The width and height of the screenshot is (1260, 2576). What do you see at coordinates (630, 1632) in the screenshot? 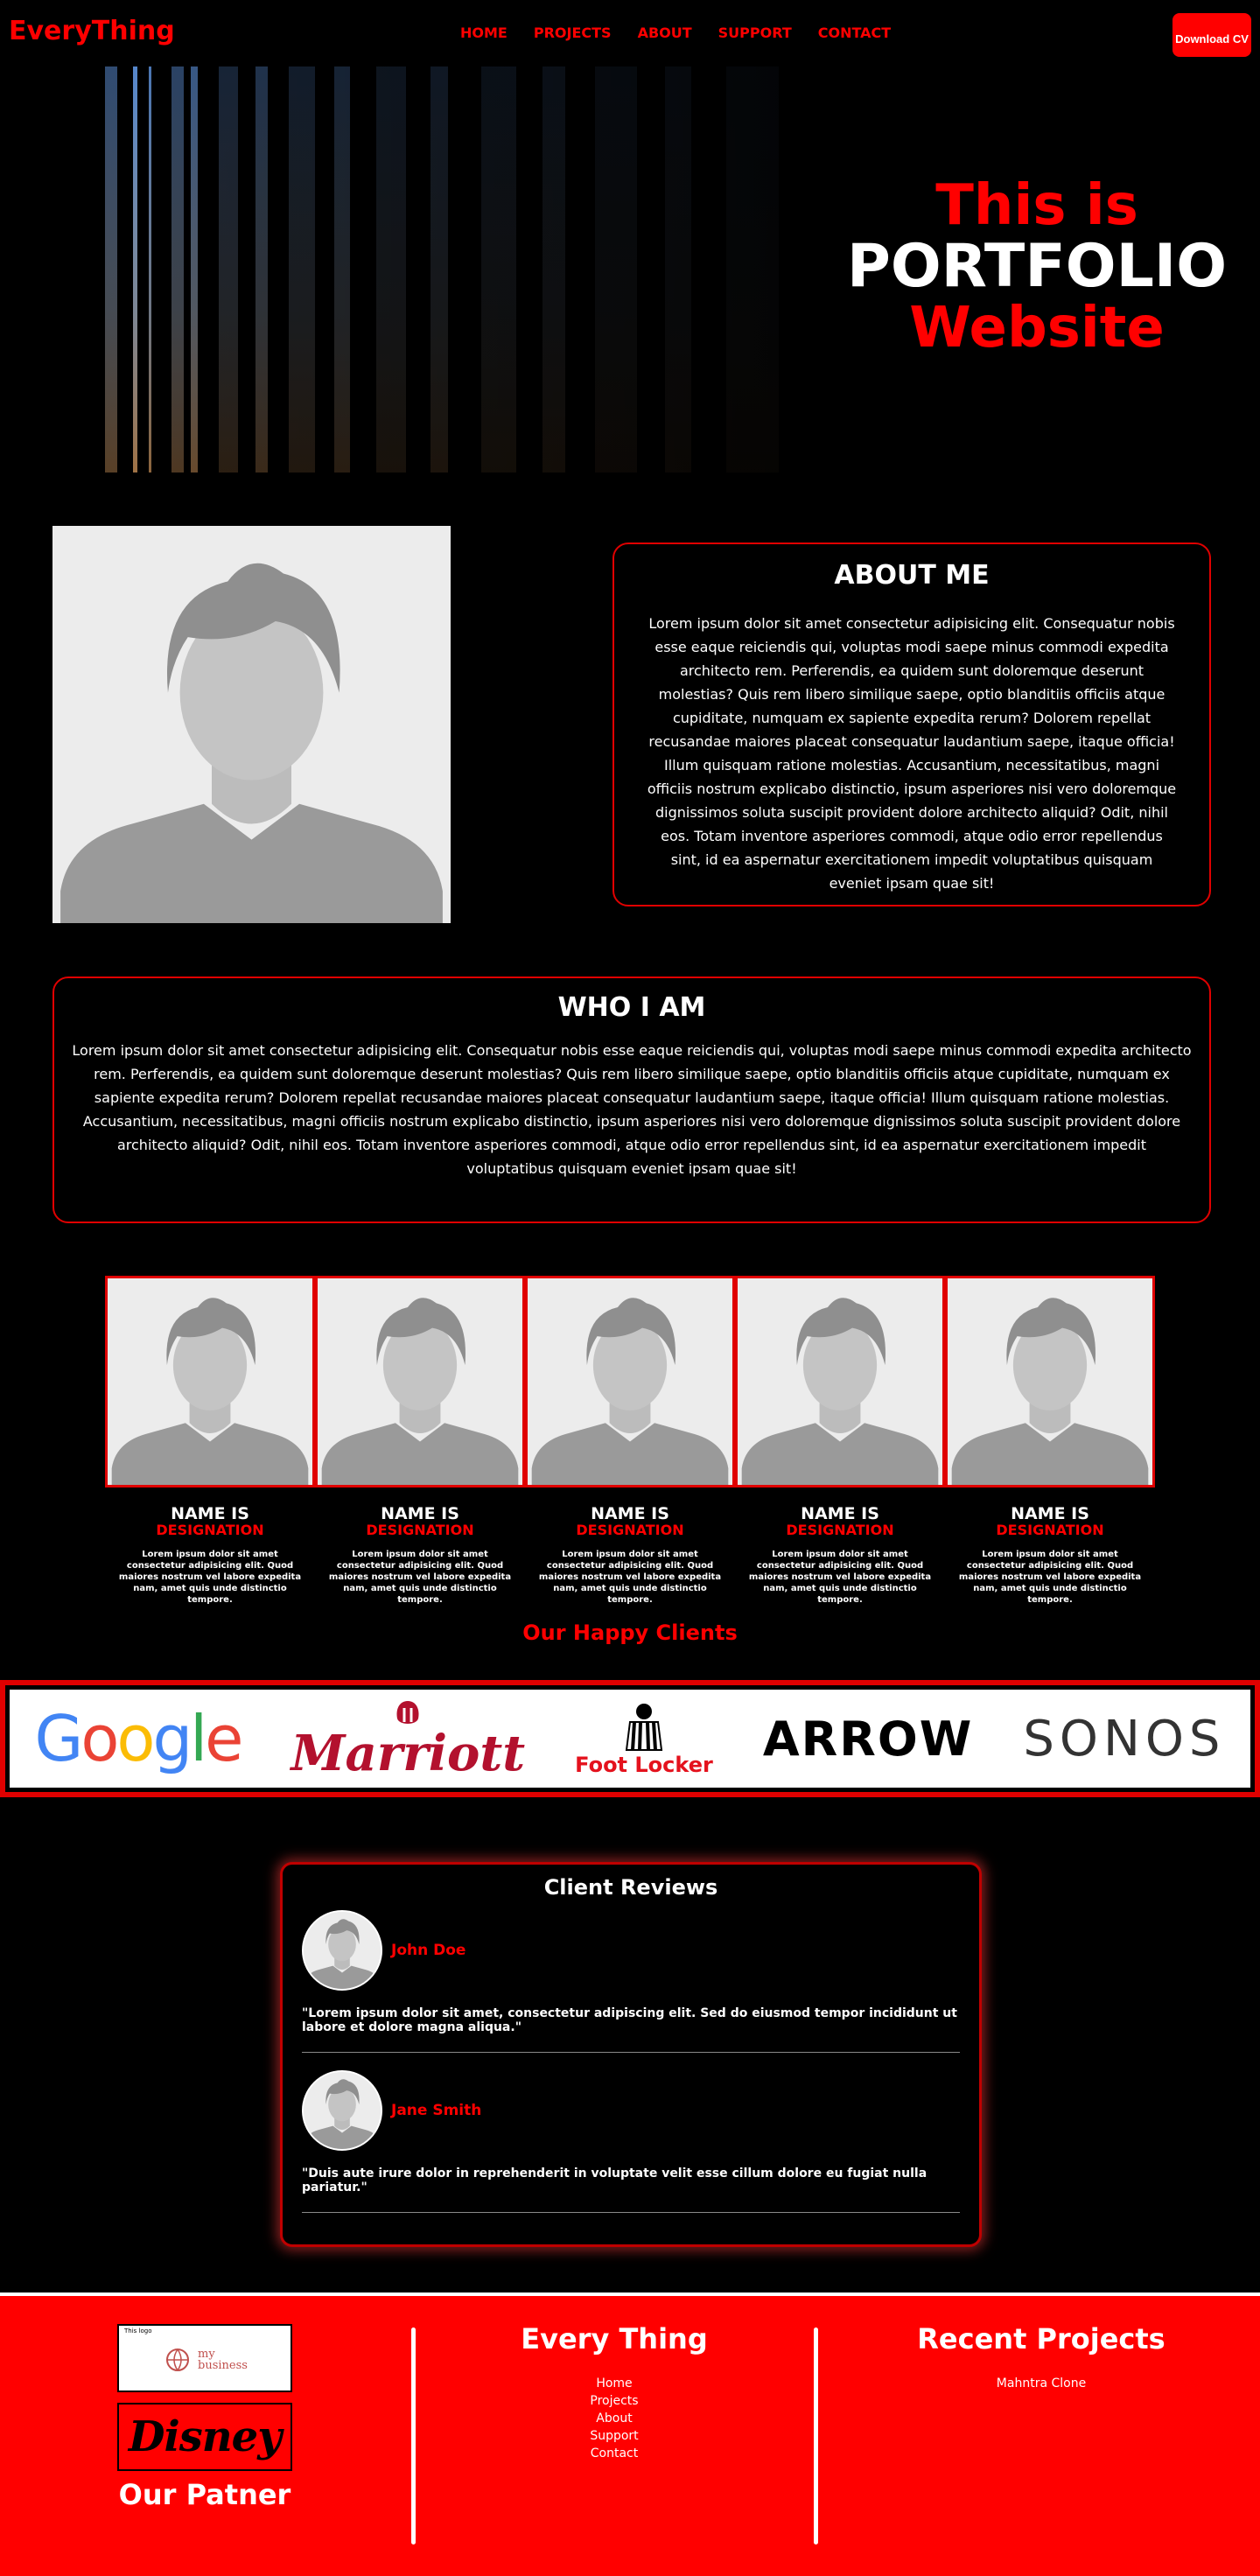
I see `happy-clients-title: Our Happy Clients` at bounding box center [630, 1632].